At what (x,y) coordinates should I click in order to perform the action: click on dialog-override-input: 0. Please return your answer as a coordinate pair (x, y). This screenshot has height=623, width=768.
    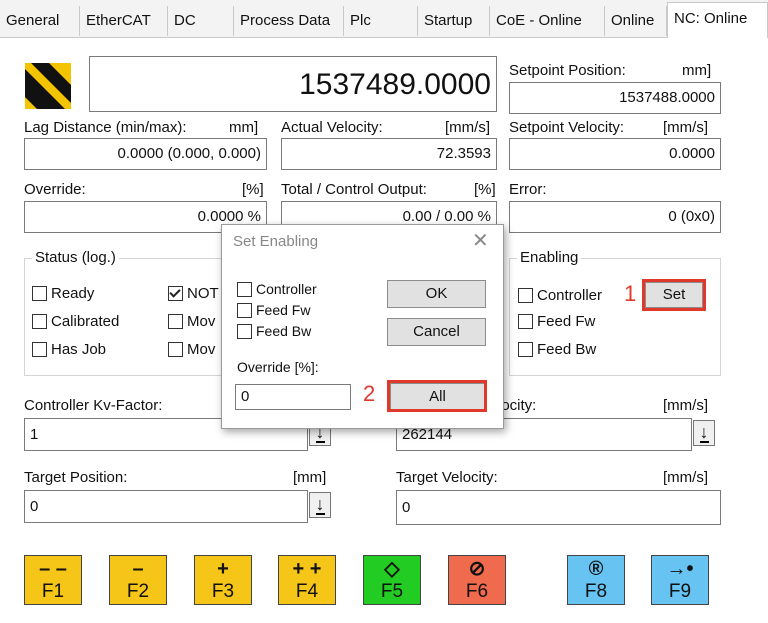
    Looking at the image, I should click on (293, 397).